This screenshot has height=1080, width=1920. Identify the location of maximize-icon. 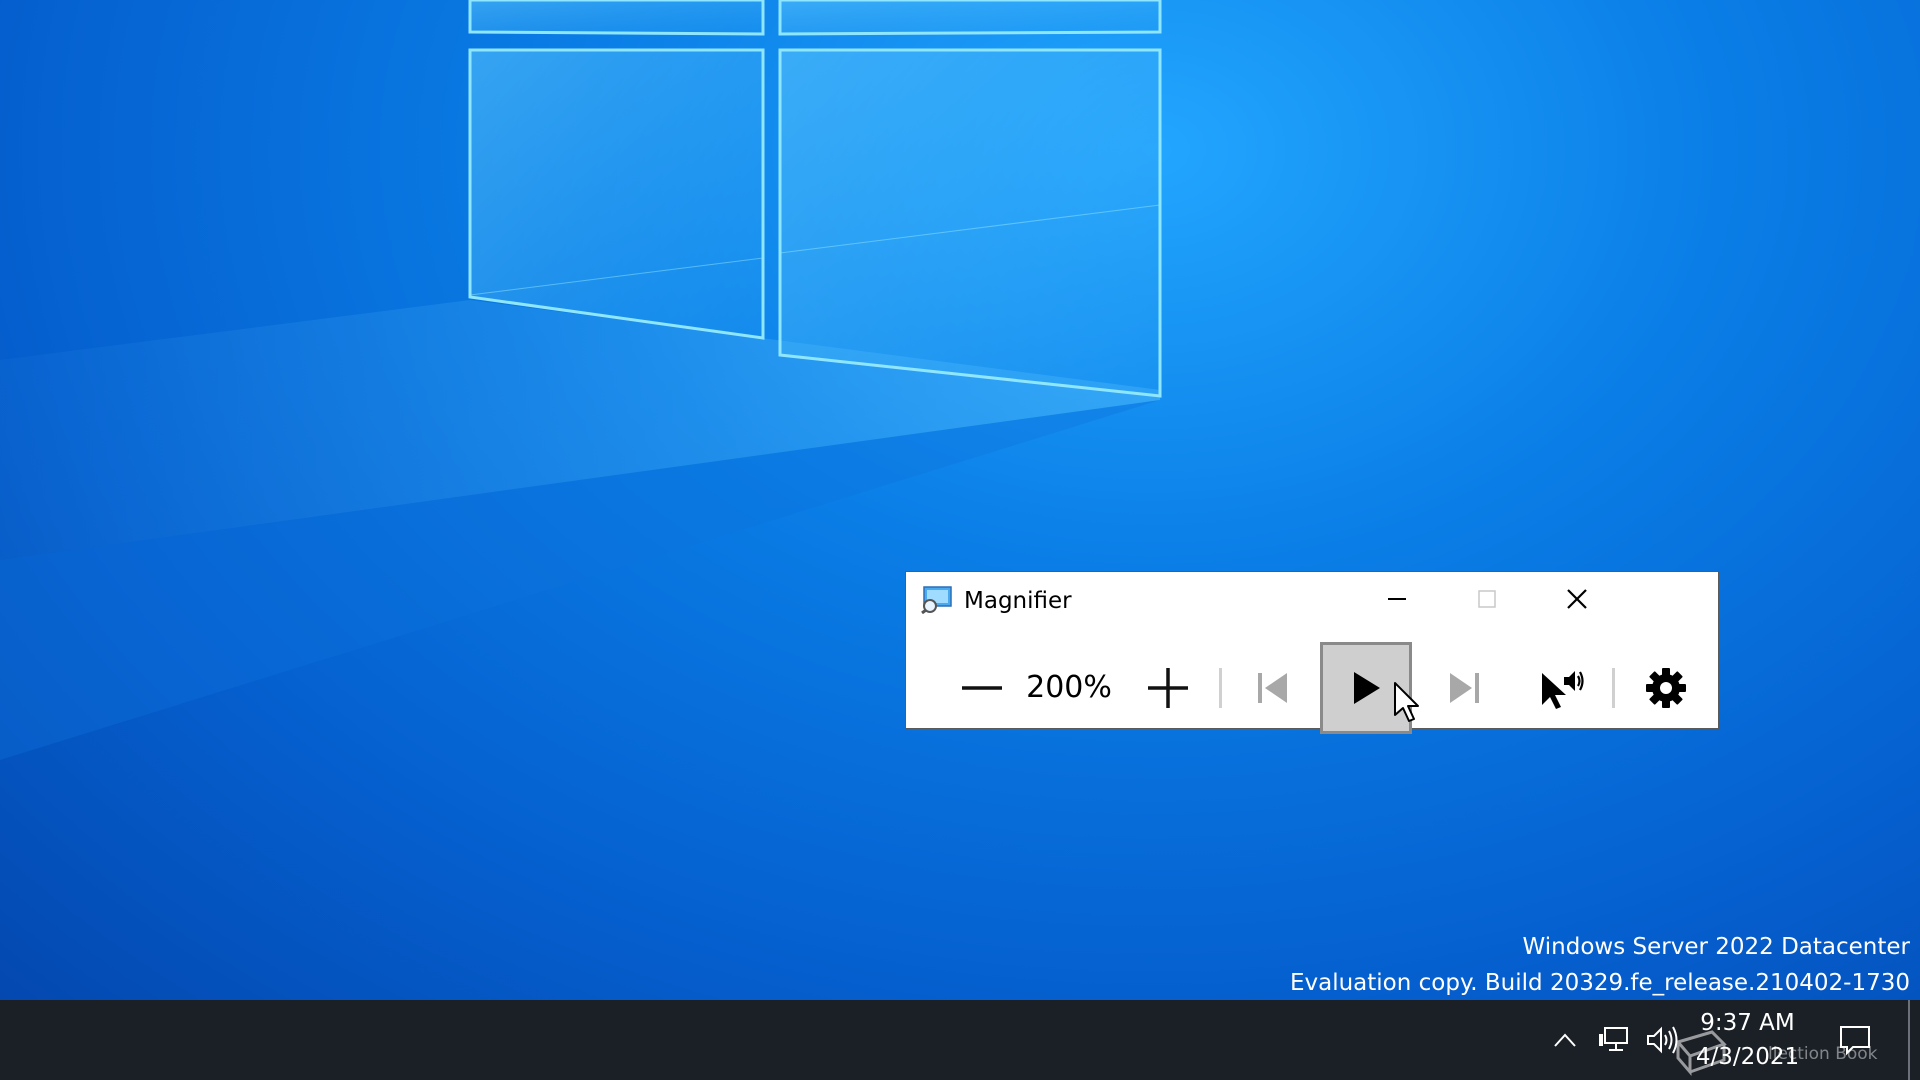
(1487, 599).